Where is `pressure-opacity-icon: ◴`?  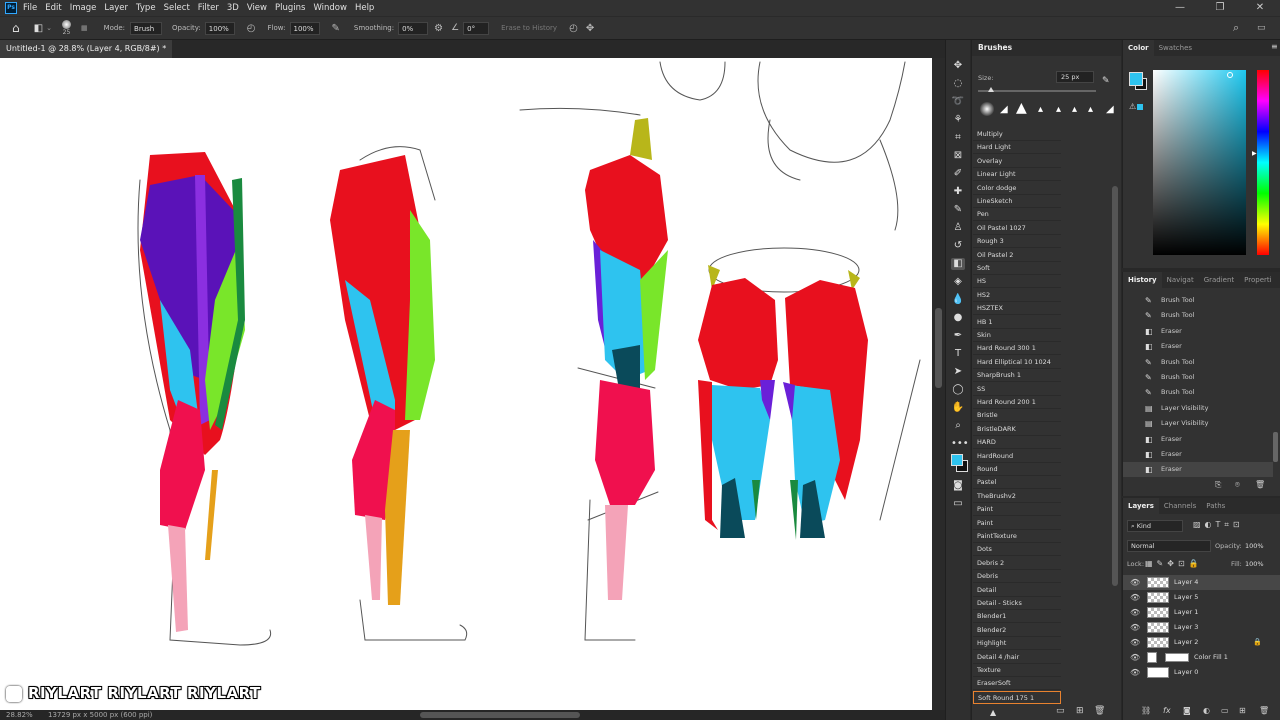
pressure-opacity-icon: ◴ is located at coordinates (251, 28).